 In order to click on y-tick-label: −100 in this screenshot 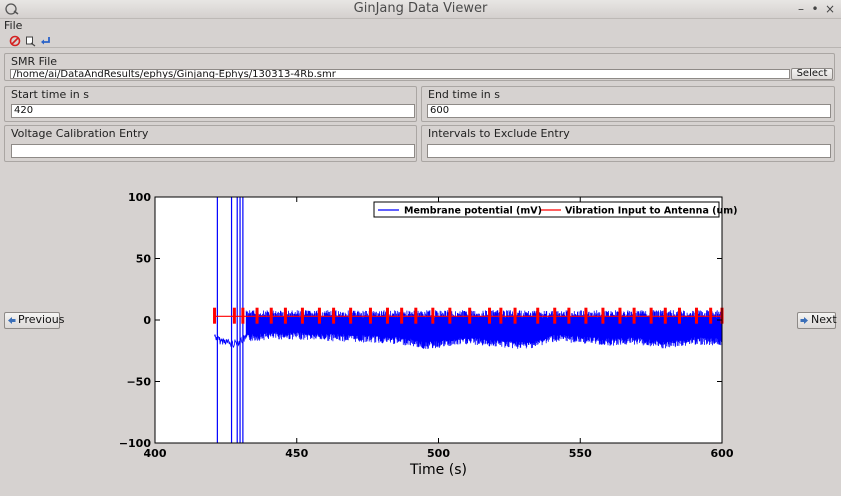, I will do `click(135, 443)`.